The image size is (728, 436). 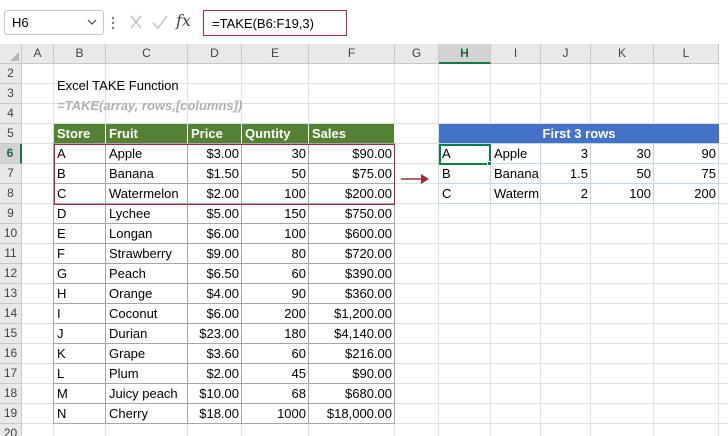 What do you see at coordinates (215, 354) in the screenshot?
I see `table-cell: $3.60` at bounding box center [215, 354].